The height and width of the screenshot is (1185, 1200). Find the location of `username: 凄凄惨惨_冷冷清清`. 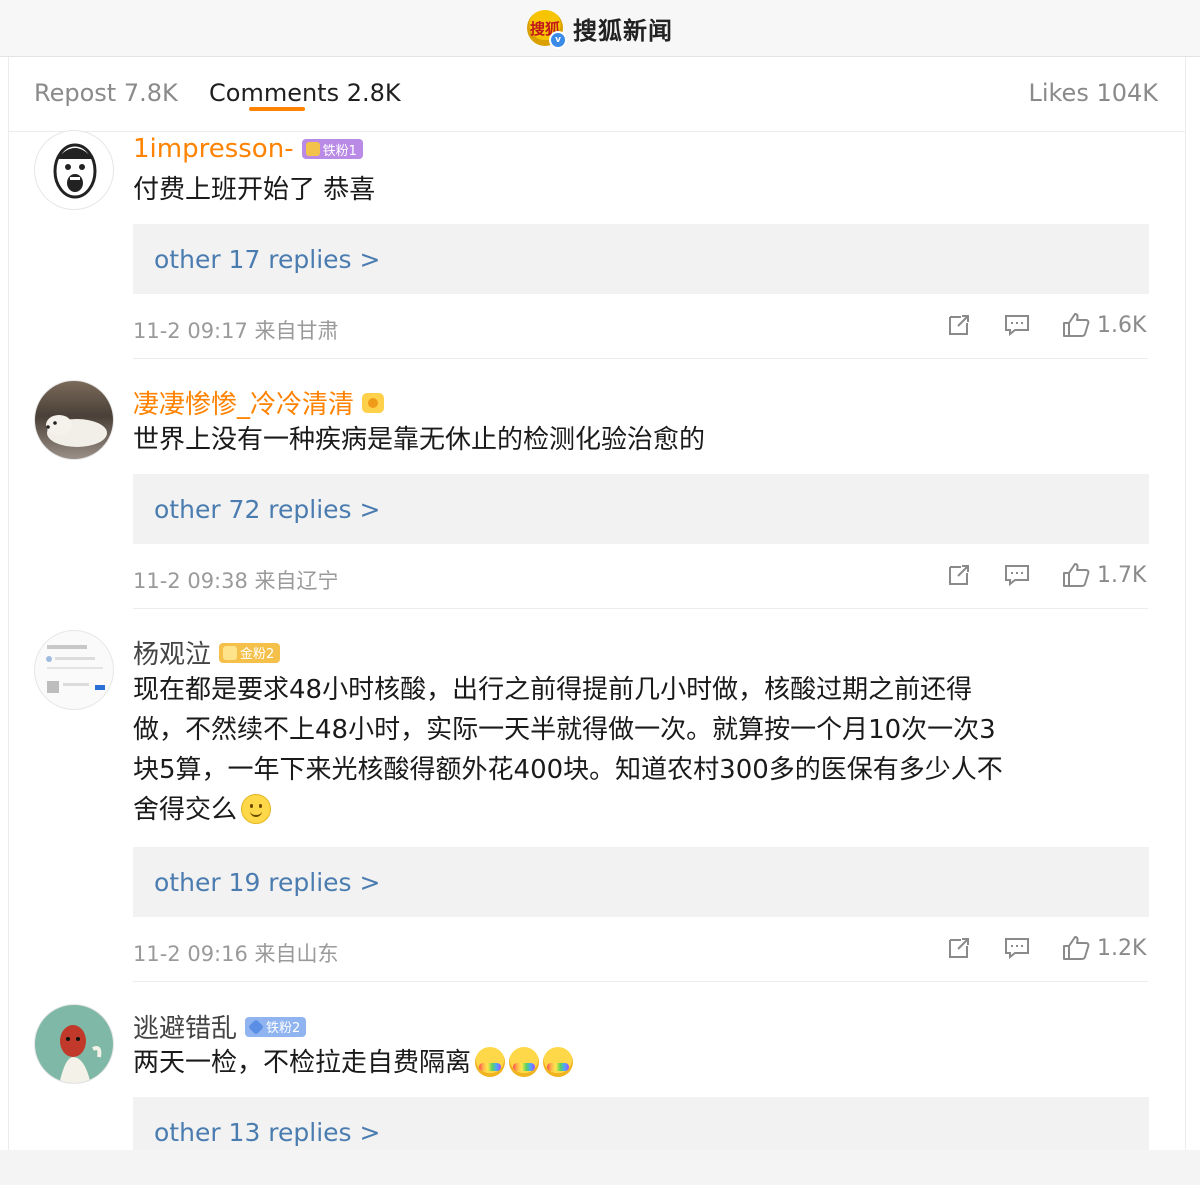

username: 凄凄惨惨_冷冷清清 is located at coordinates (243, 402).